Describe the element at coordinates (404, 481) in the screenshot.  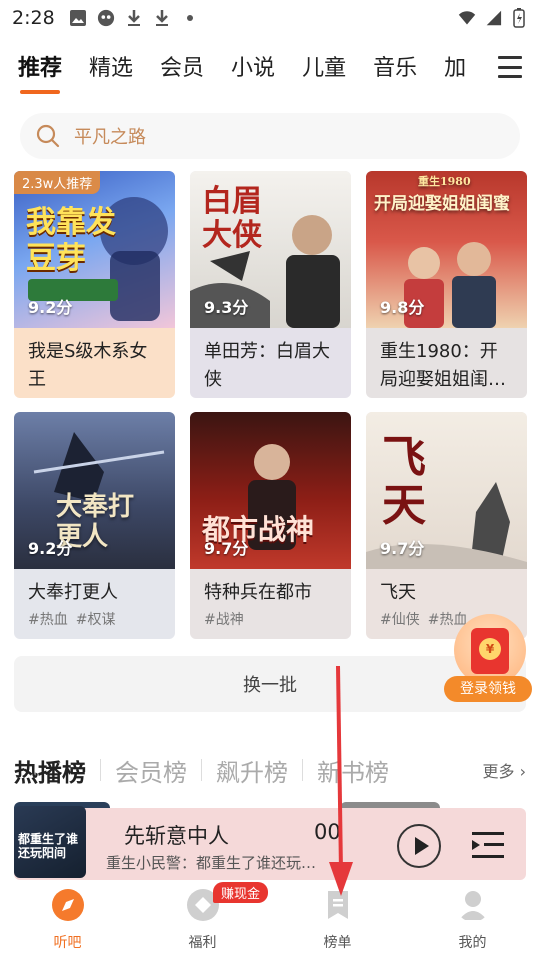
I see `cover-title: 飞天` at that location.